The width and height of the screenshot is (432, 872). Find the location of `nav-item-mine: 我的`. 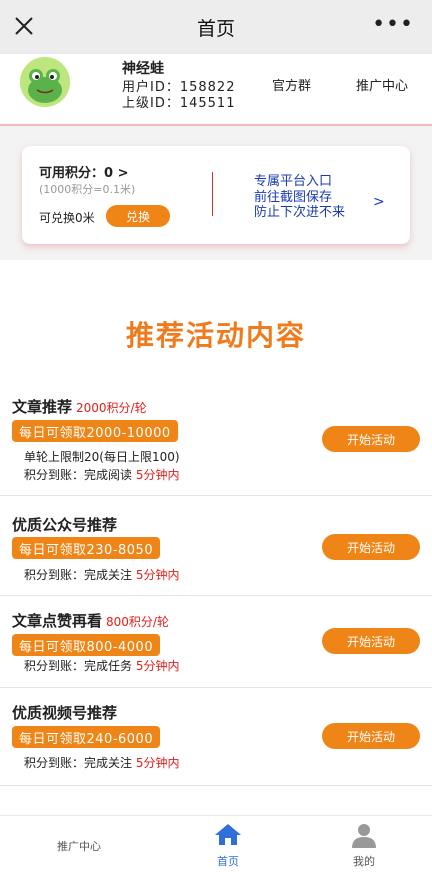

nav-item-mine: 我的 is located at coordinates (364, 844).